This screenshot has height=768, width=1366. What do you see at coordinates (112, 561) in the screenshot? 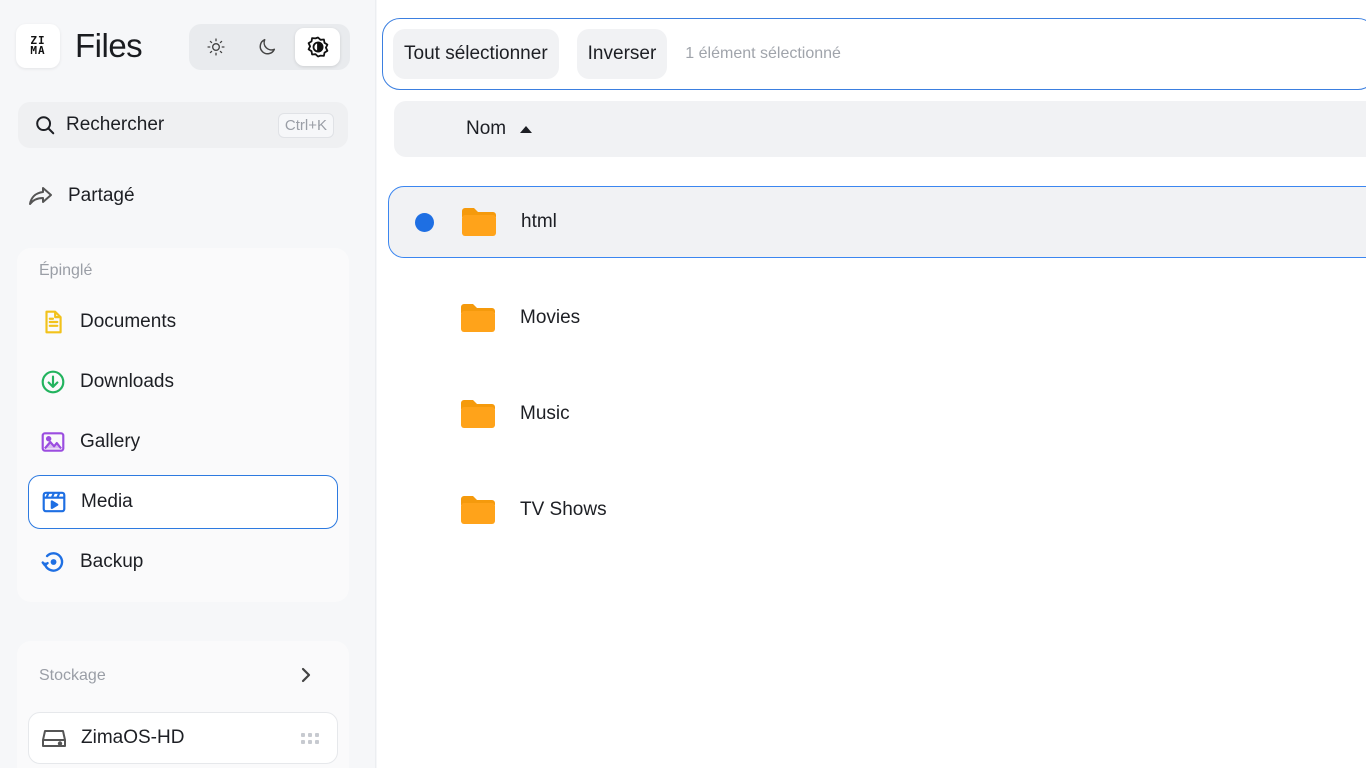
I see `sidebar-item-label: Backup` at bounding box center [112, 561].